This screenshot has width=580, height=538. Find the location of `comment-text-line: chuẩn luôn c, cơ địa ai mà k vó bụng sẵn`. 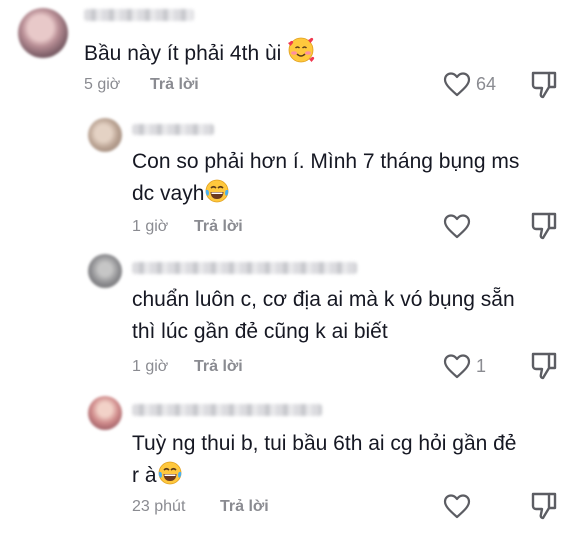

comment-text-line: chuẩn luôn c, cơ địa ai mà k vó bụng sẵn is located at coordinates (323, 299).